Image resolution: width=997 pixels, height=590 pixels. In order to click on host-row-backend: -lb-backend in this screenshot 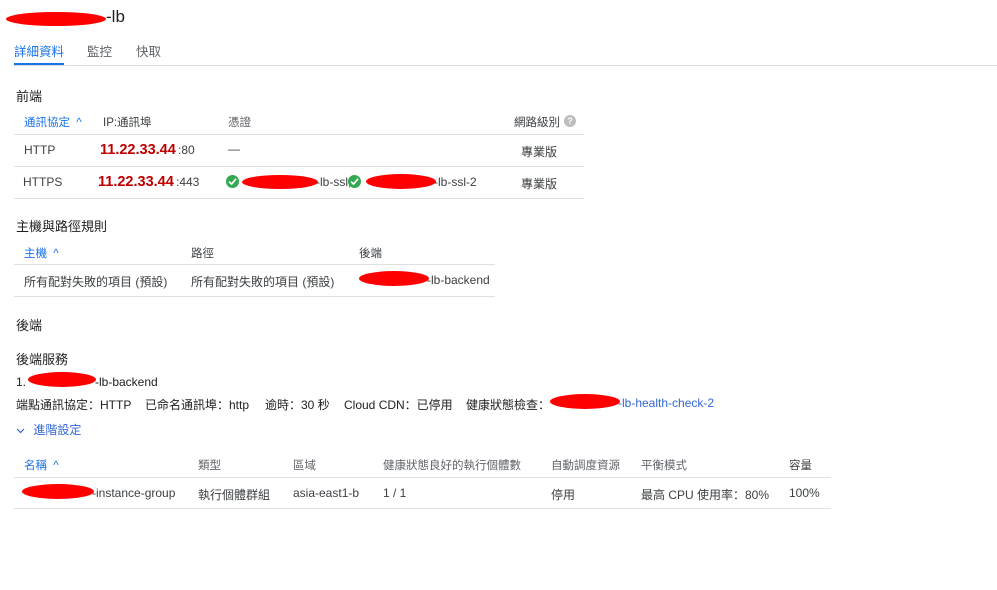, I will do `click(458, 280)`.